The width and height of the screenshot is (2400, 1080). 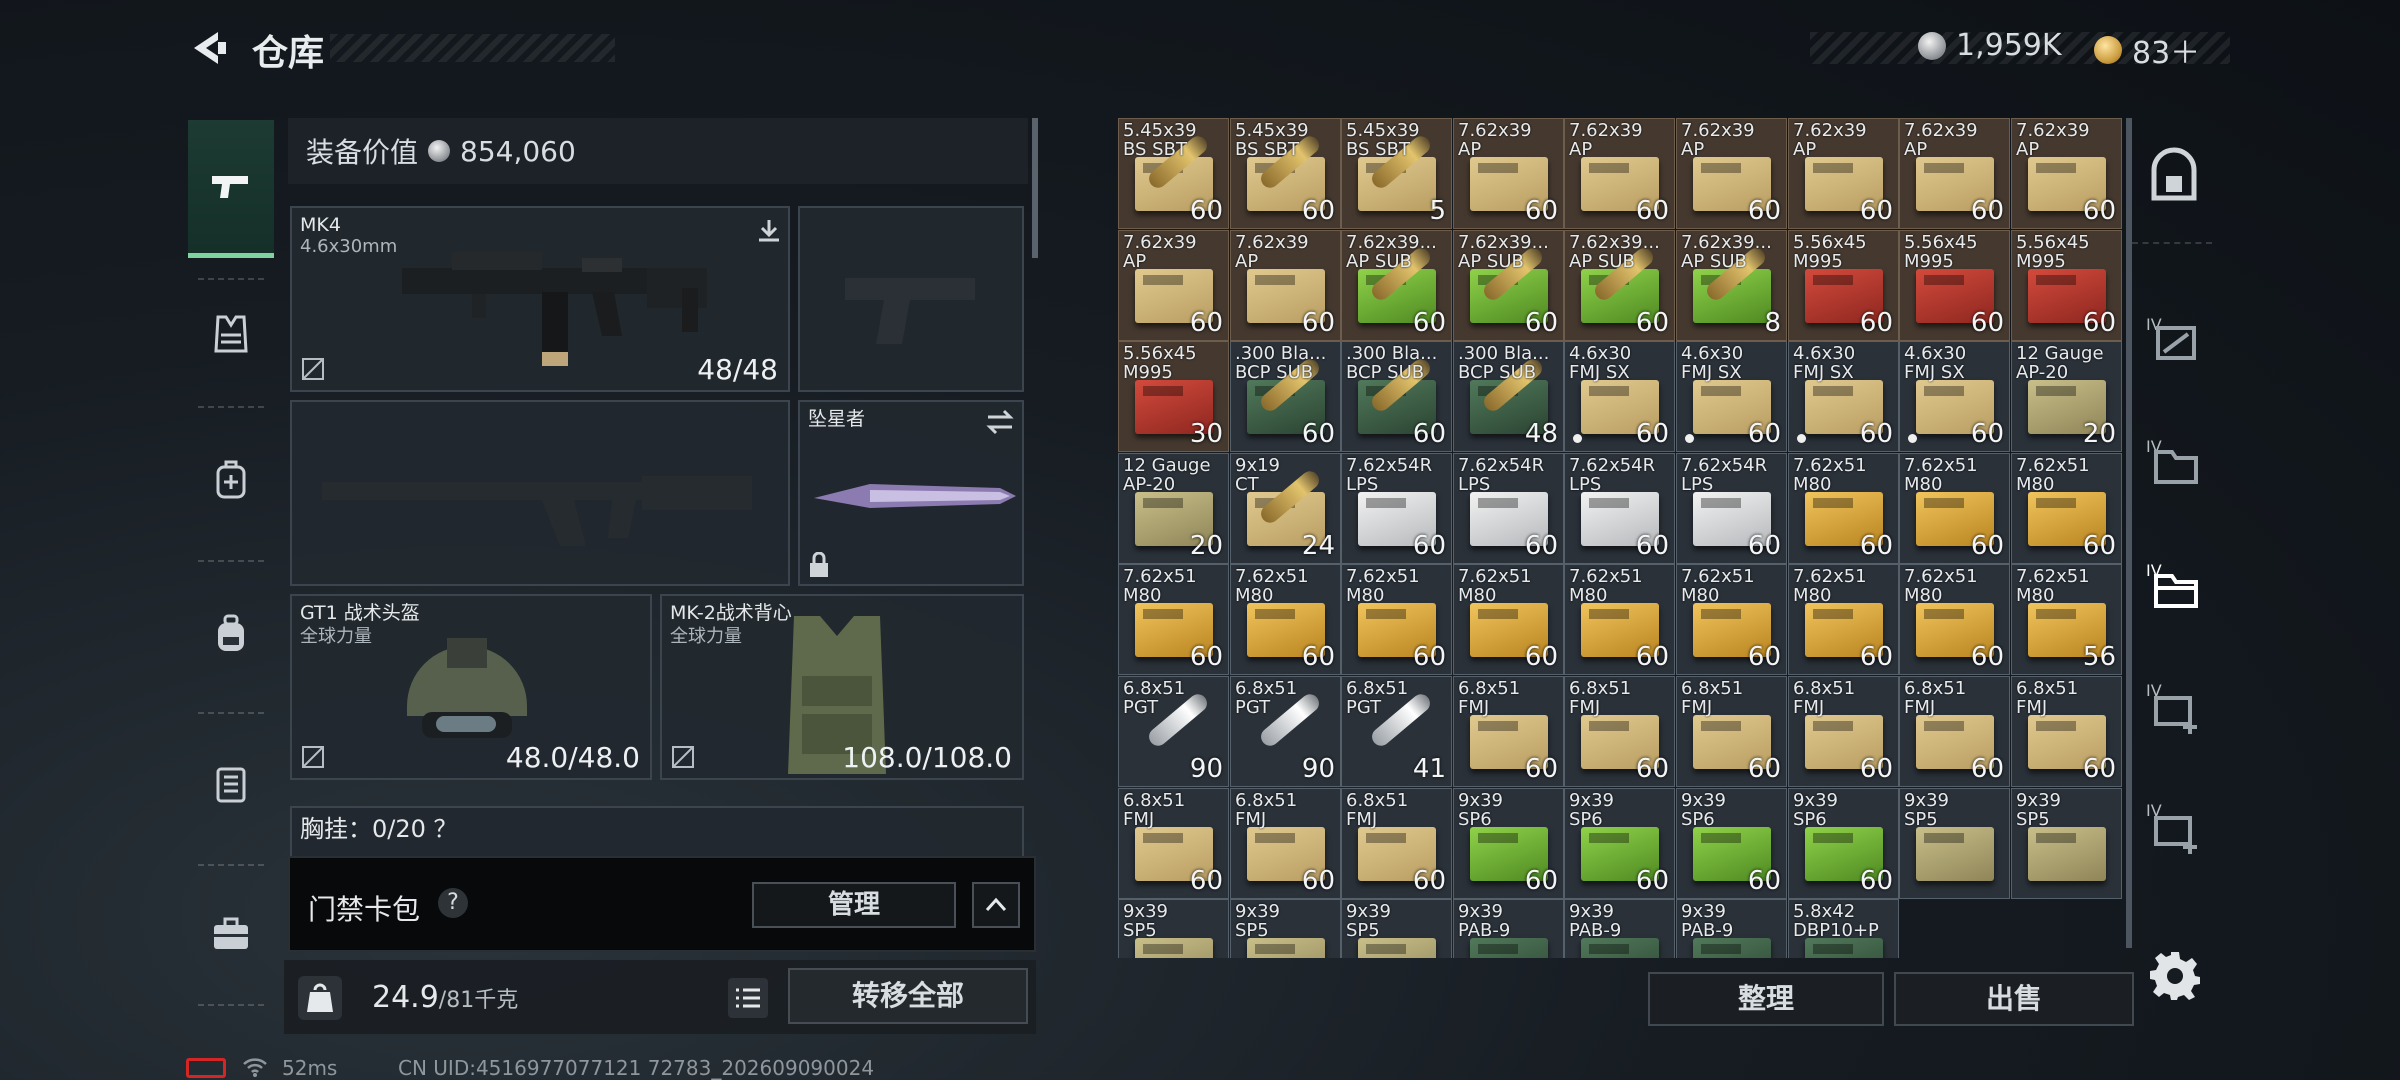 I want to click on secondary-weapon-slot, so click(x=540, y=493).